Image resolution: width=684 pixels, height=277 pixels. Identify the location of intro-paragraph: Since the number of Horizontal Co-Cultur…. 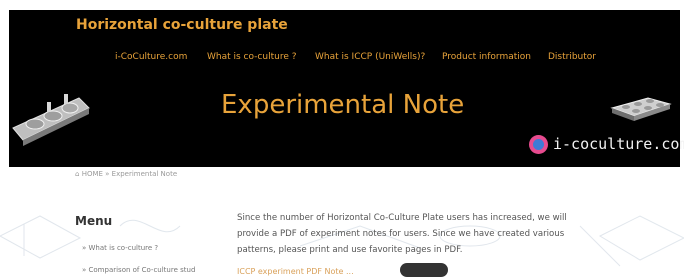
(402, 234).